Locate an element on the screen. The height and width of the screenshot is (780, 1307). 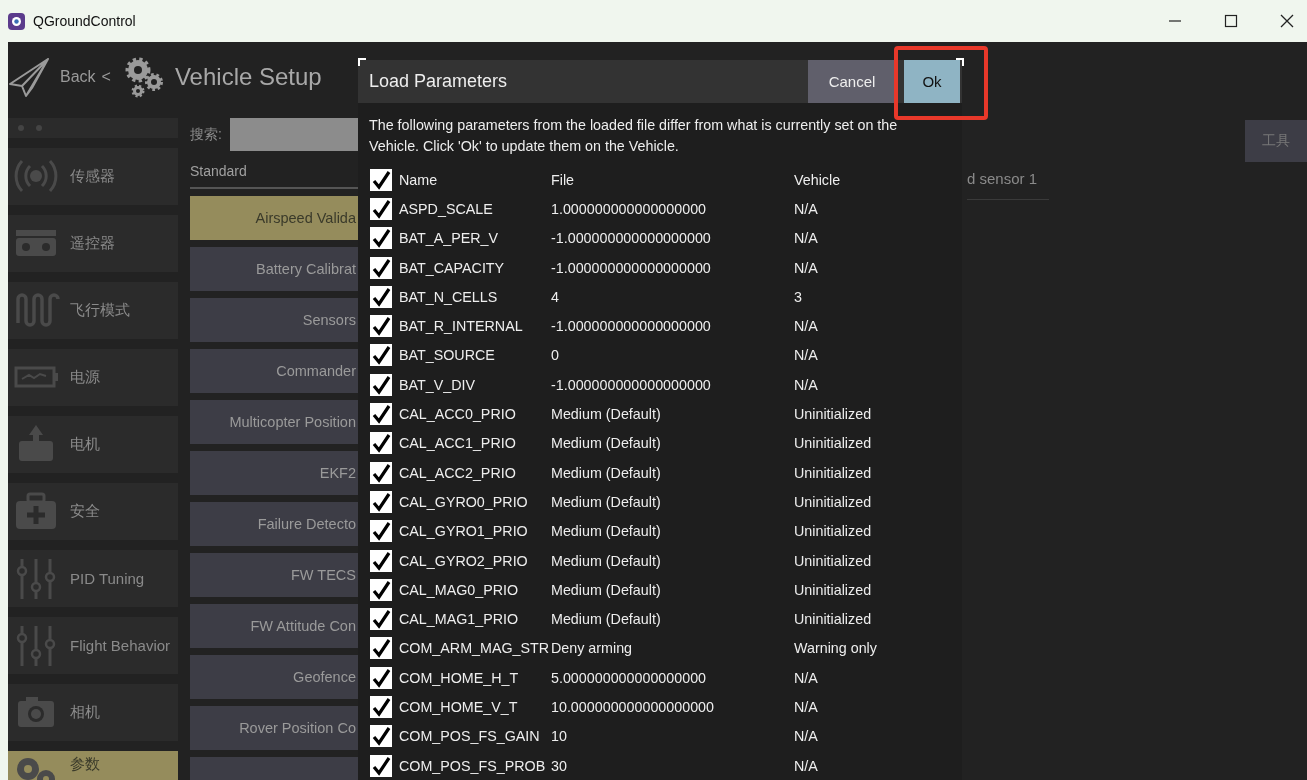
parameter-group-button: Rover Position Co is located at coordinates (274, 728).